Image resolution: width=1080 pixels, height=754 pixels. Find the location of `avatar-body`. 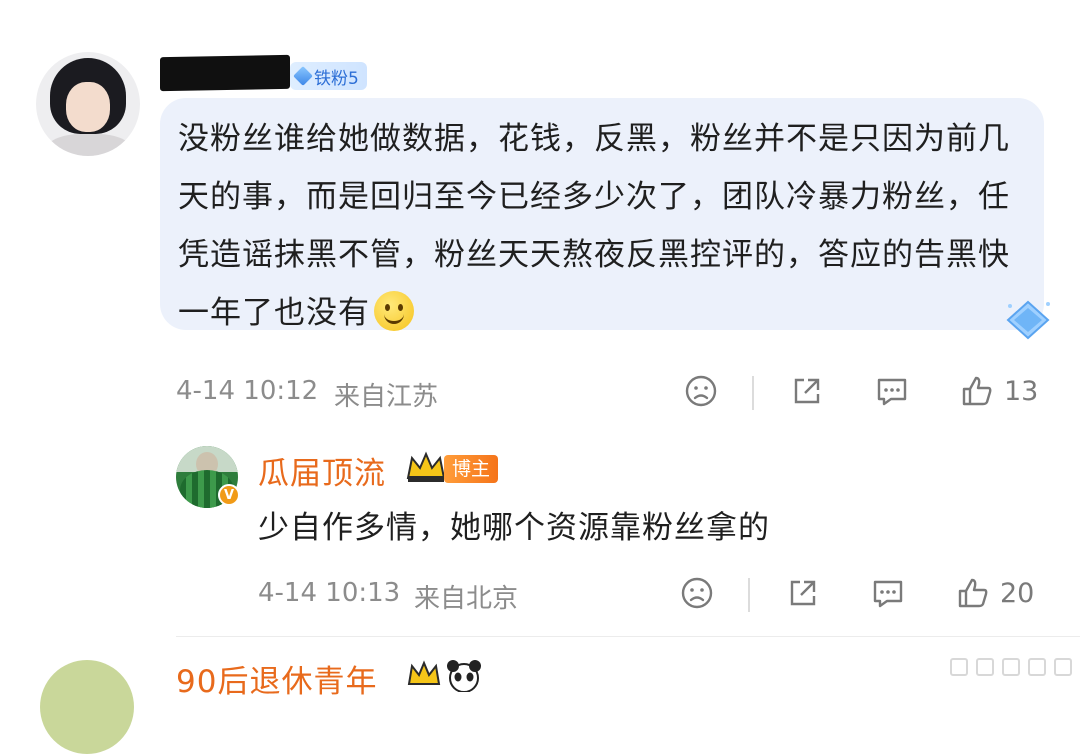

avatar-body is located at coordinates (89, 145).